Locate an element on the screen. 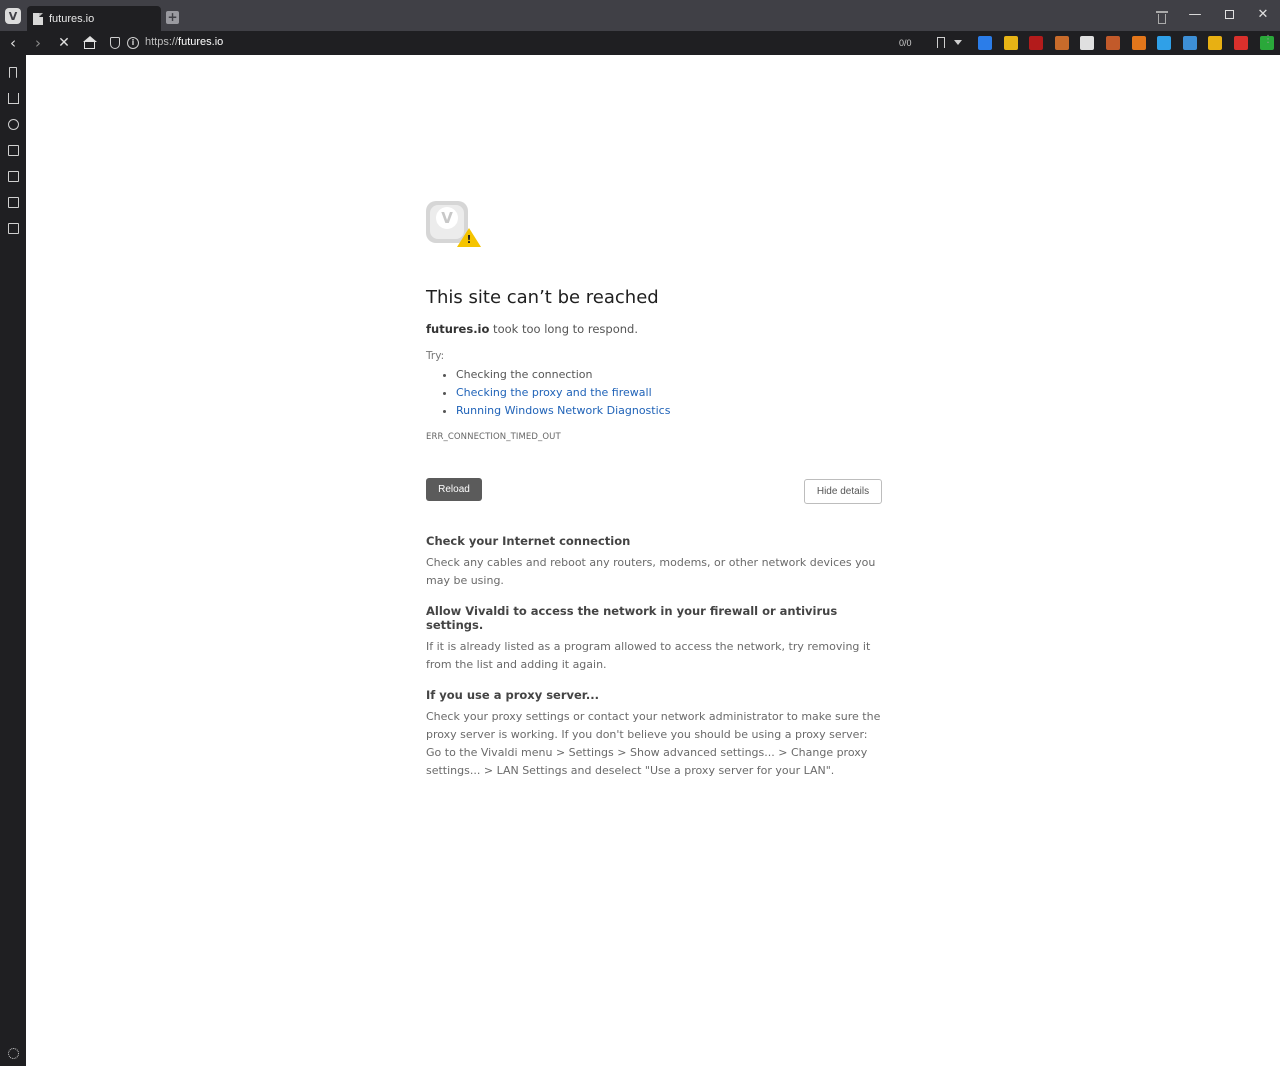 Image resolution: width=1280 pixels, height=1066 pixels. tab-active: futures.io is located at coordinates (94, 18).